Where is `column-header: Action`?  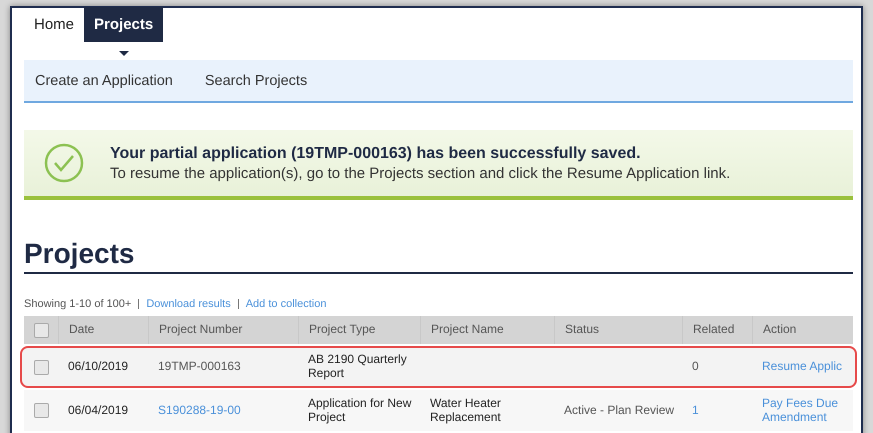 column-header: Action is located at coordinates (779, 330).